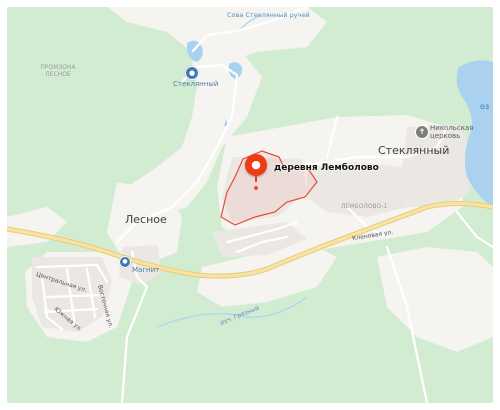  I want to click on pin-tail, so click(256, 178).